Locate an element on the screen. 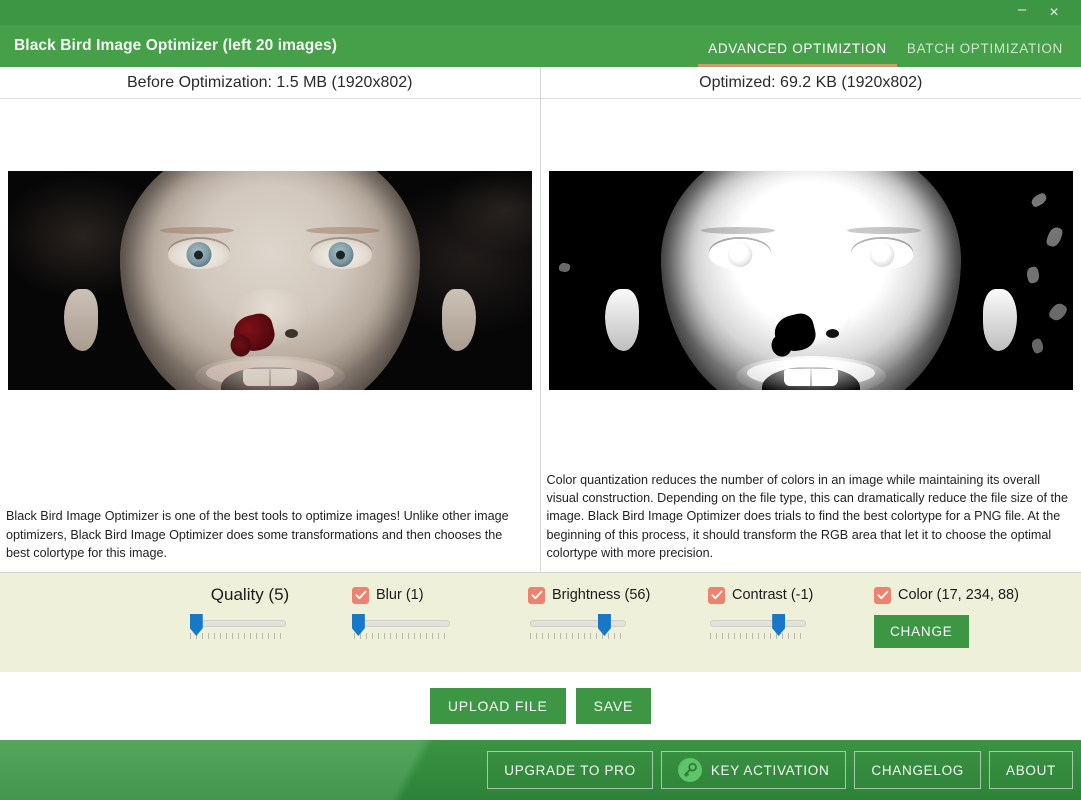  color-checkbox is located at coordinates (882, 595).